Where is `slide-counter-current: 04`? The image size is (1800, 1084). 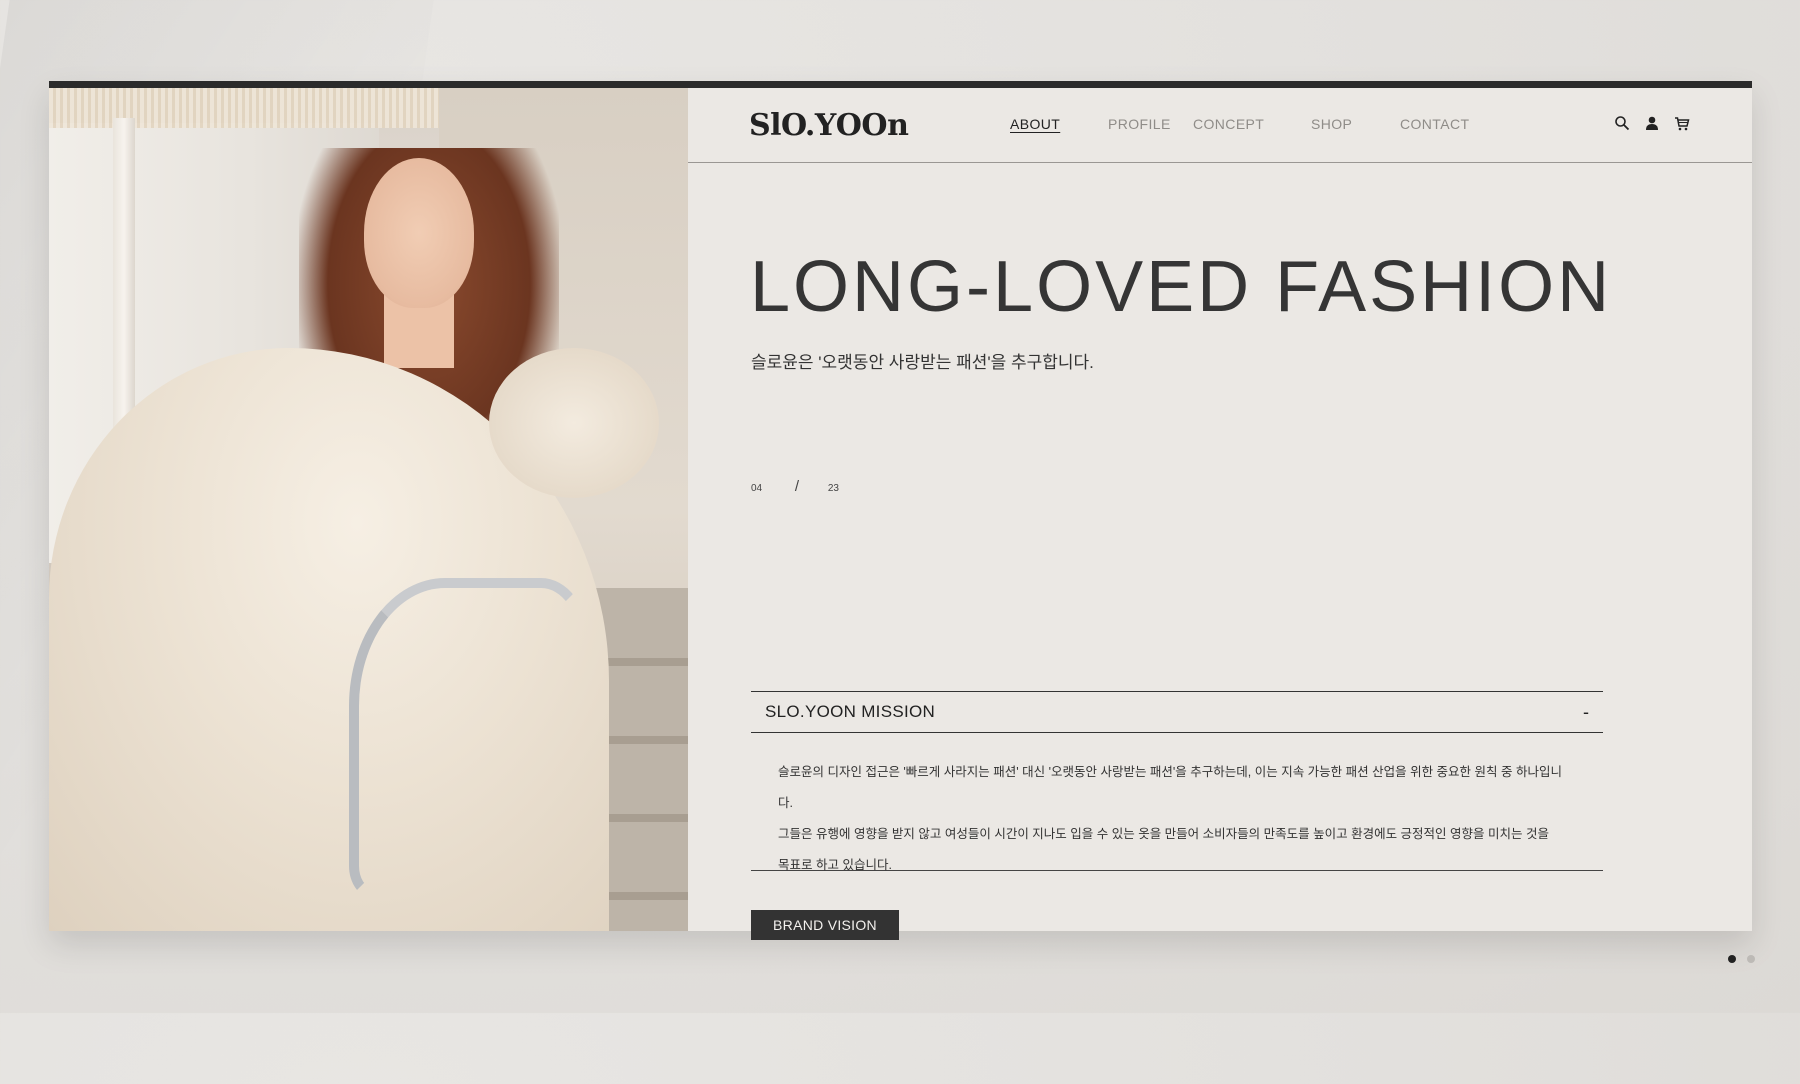
slide-counter-current: 04 is located at coordinates (757, 488).